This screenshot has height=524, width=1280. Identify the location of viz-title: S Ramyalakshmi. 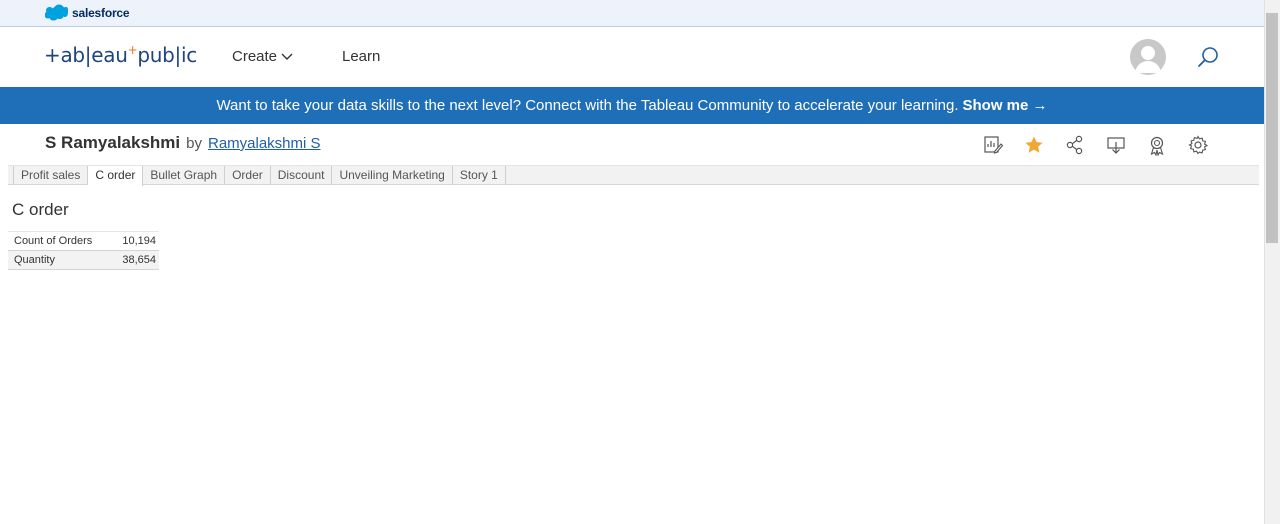
(113, 142).